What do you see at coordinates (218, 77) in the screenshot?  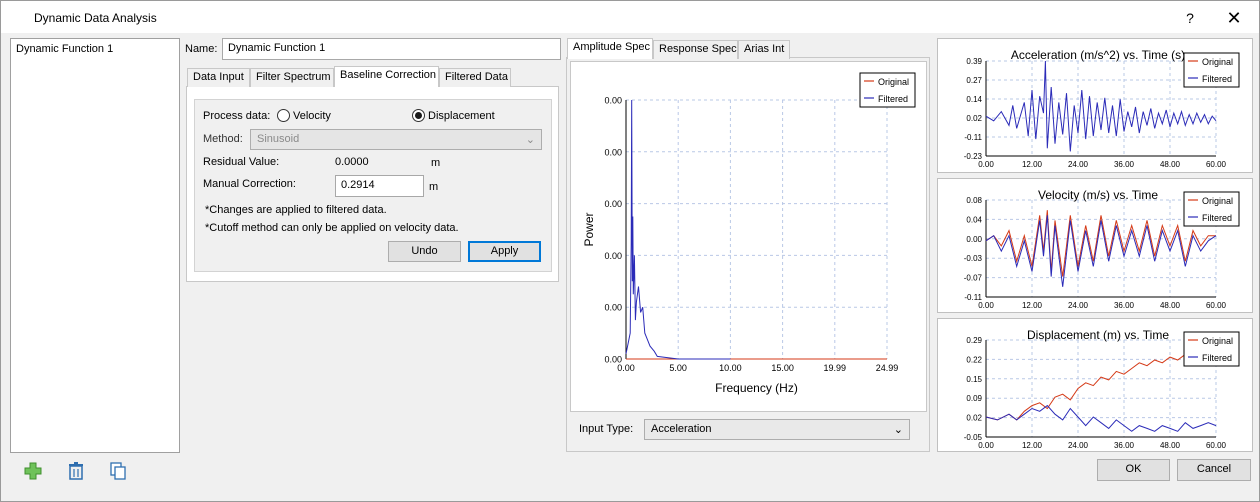 I see `tab-data-input: Data Input` at bounding box center [218, 77].